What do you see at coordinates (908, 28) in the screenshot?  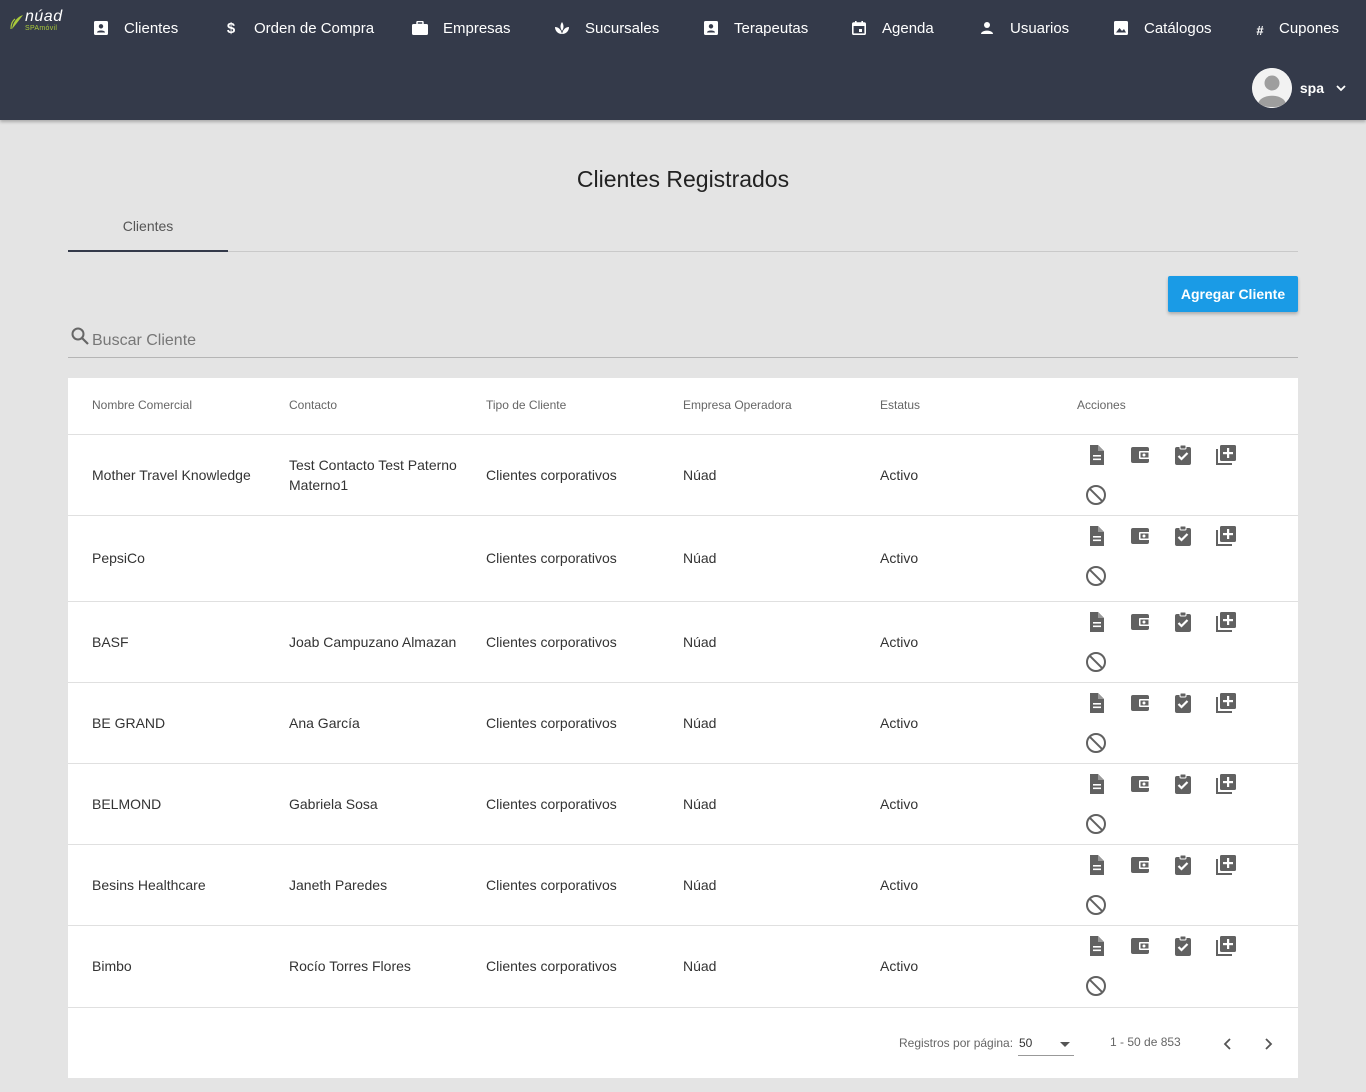 I see `nav-label: Agenda` at bounding box center [908, 28].